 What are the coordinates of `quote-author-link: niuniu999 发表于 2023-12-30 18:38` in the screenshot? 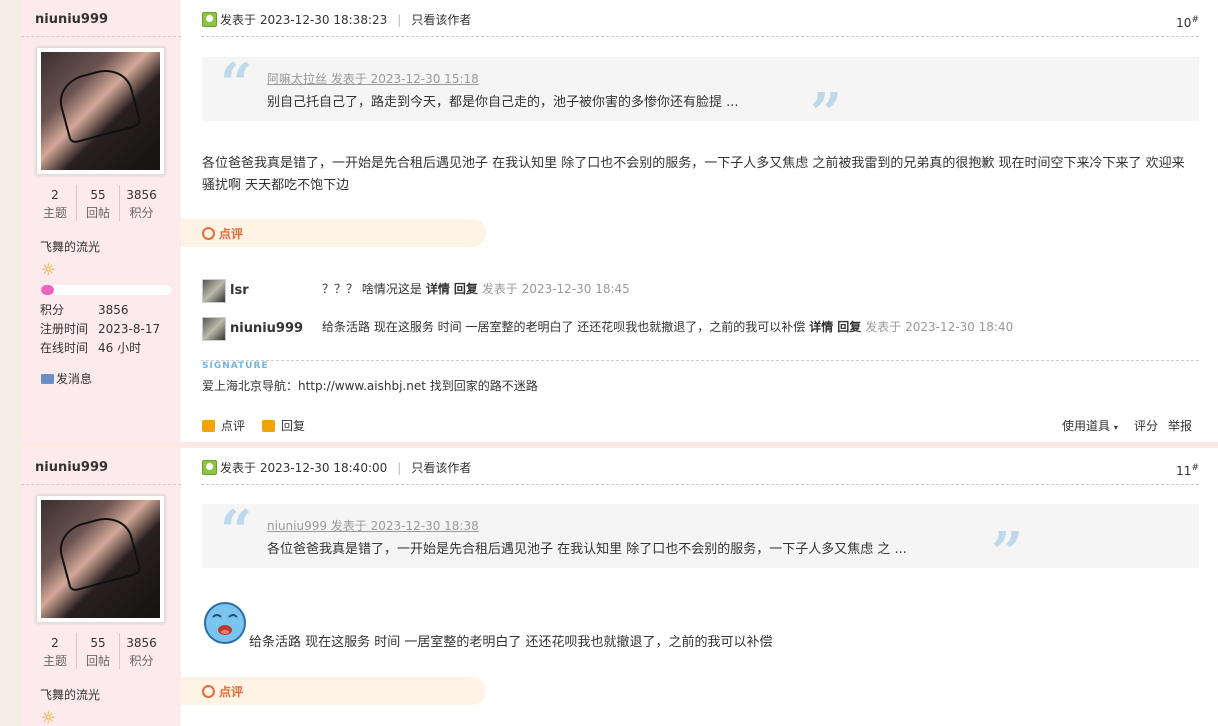 It's located at (373, 525).